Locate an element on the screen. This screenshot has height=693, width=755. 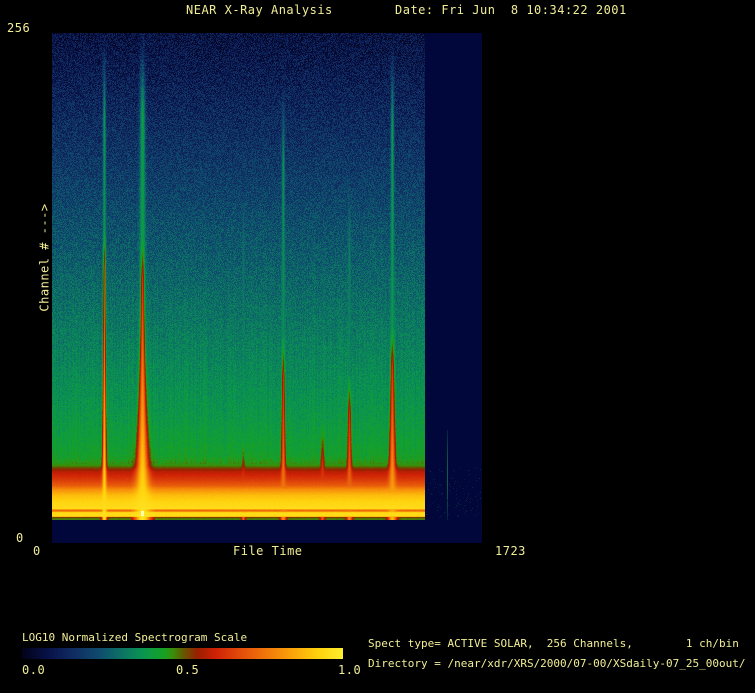
y-axis-min-label: 0 is located at coordinates (20, 538).